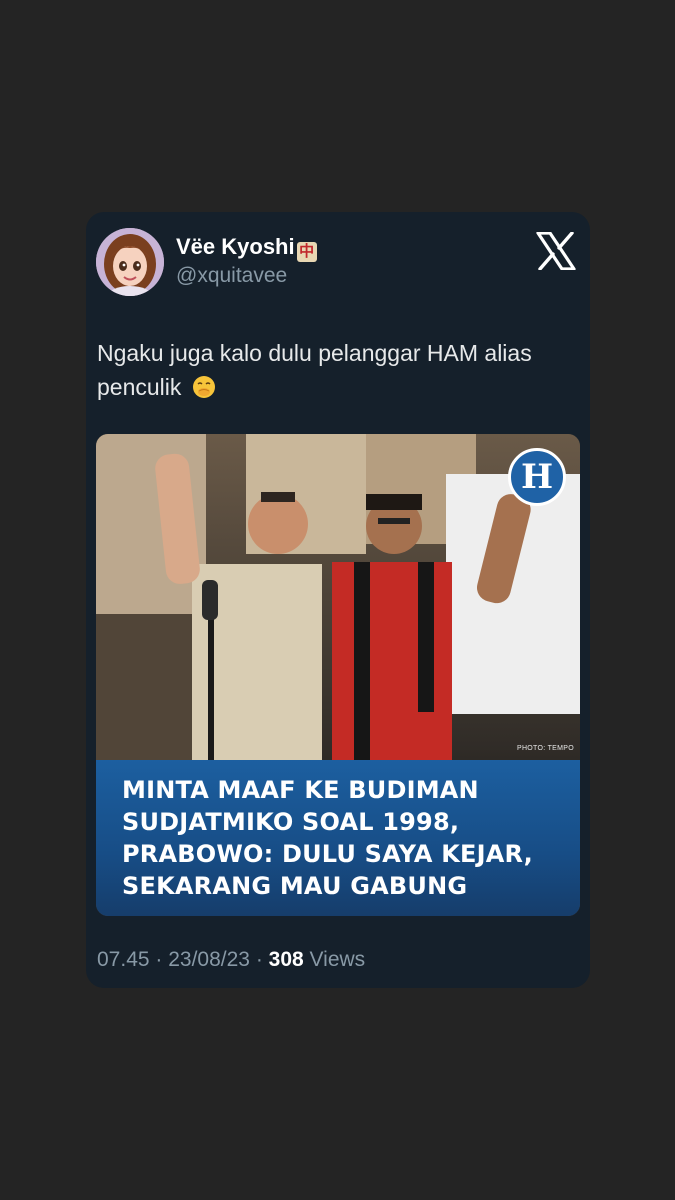  What do you see at coordinates (306, 252) in the screenshot?
I see `mahjong-tile-icon: 中` at bounding box center [306, 252].